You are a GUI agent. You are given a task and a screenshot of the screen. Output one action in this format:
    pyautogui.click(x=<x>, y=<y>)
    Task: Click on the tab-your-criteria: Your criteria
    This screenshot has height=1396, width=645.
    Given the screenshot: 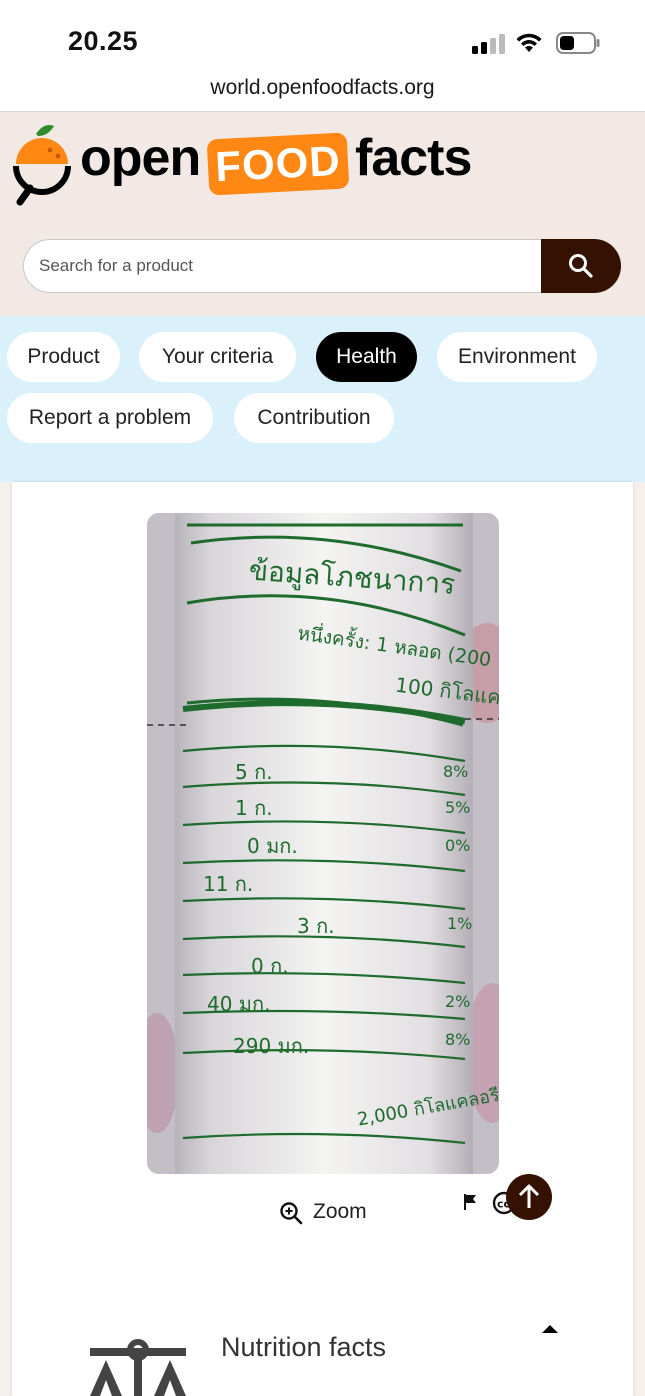 What is the action you would take?
    pyautogui.click(x=217, y=357)
    